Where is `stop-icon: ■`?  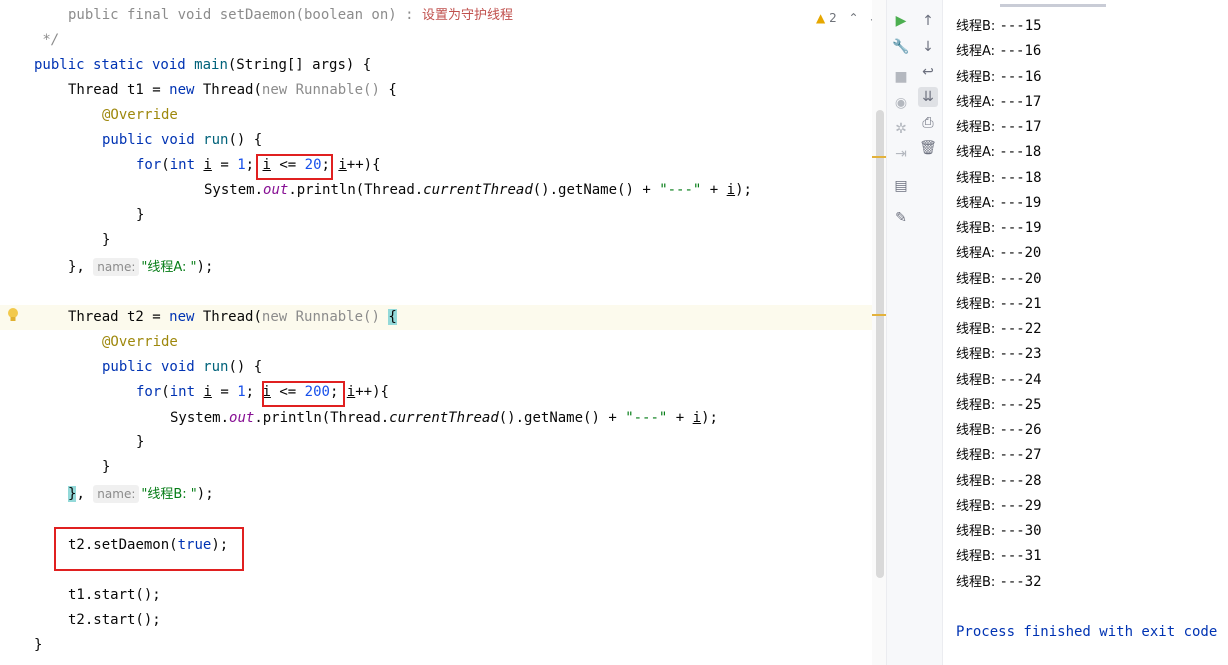
stop-icon: ■ is located at coordinates (901, 77).